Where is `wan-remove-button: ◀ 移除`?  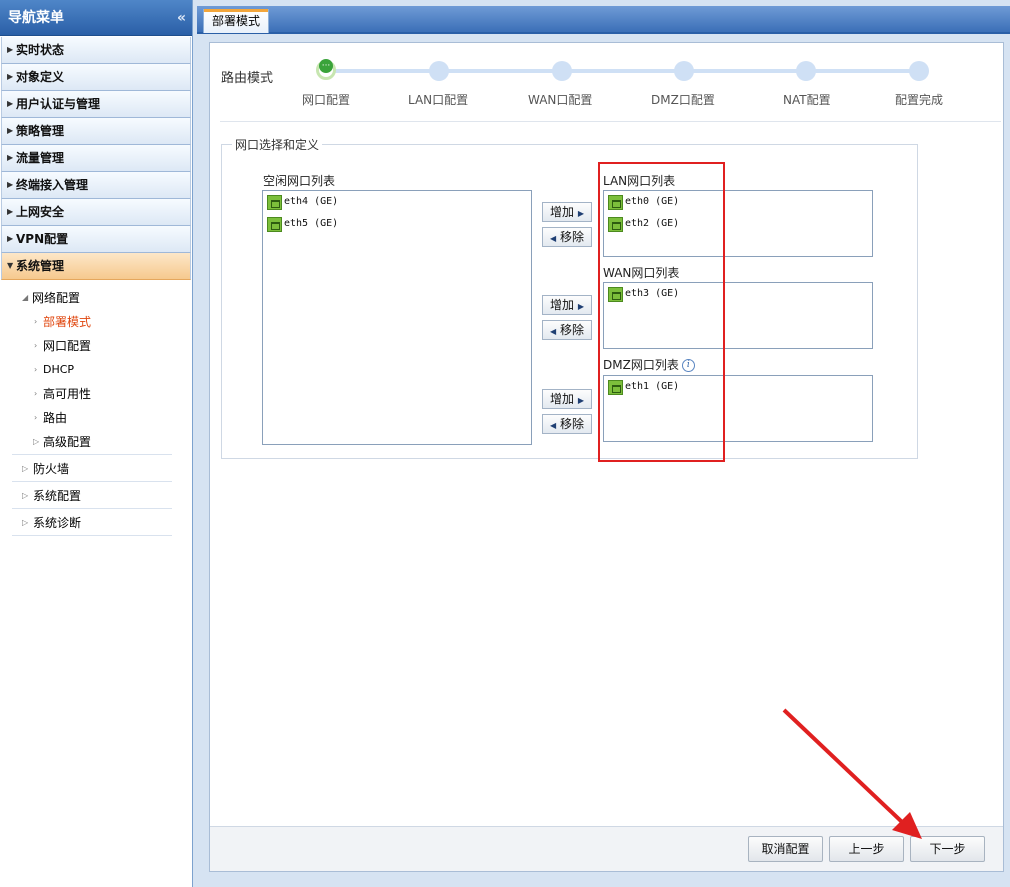
wan-remove-button: ◀ 移除 is located at coordinates (567, 330).